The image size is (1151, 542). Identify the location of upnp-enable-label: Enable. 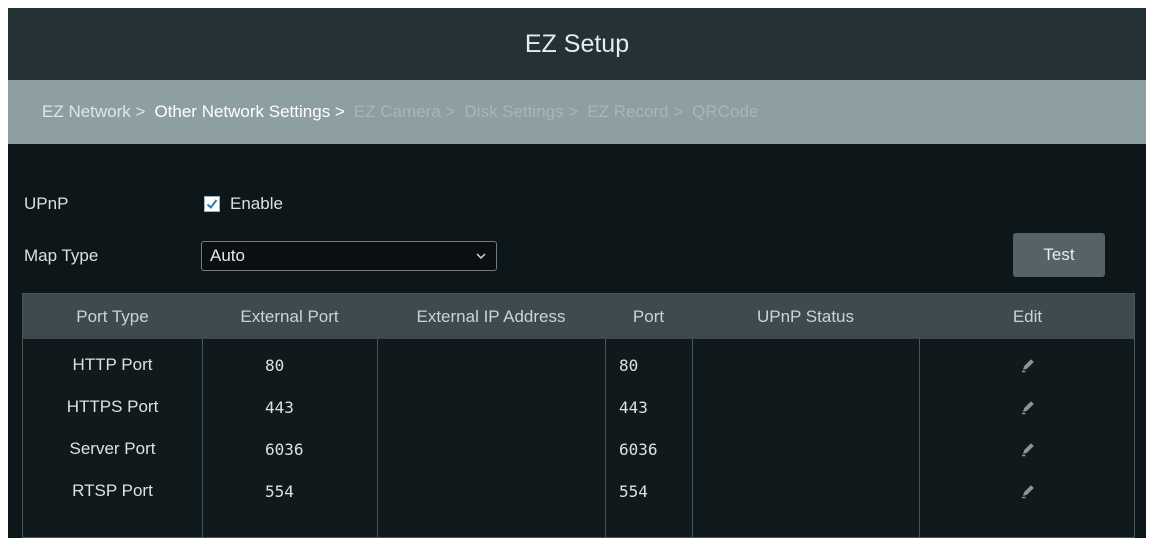
(256, 203).